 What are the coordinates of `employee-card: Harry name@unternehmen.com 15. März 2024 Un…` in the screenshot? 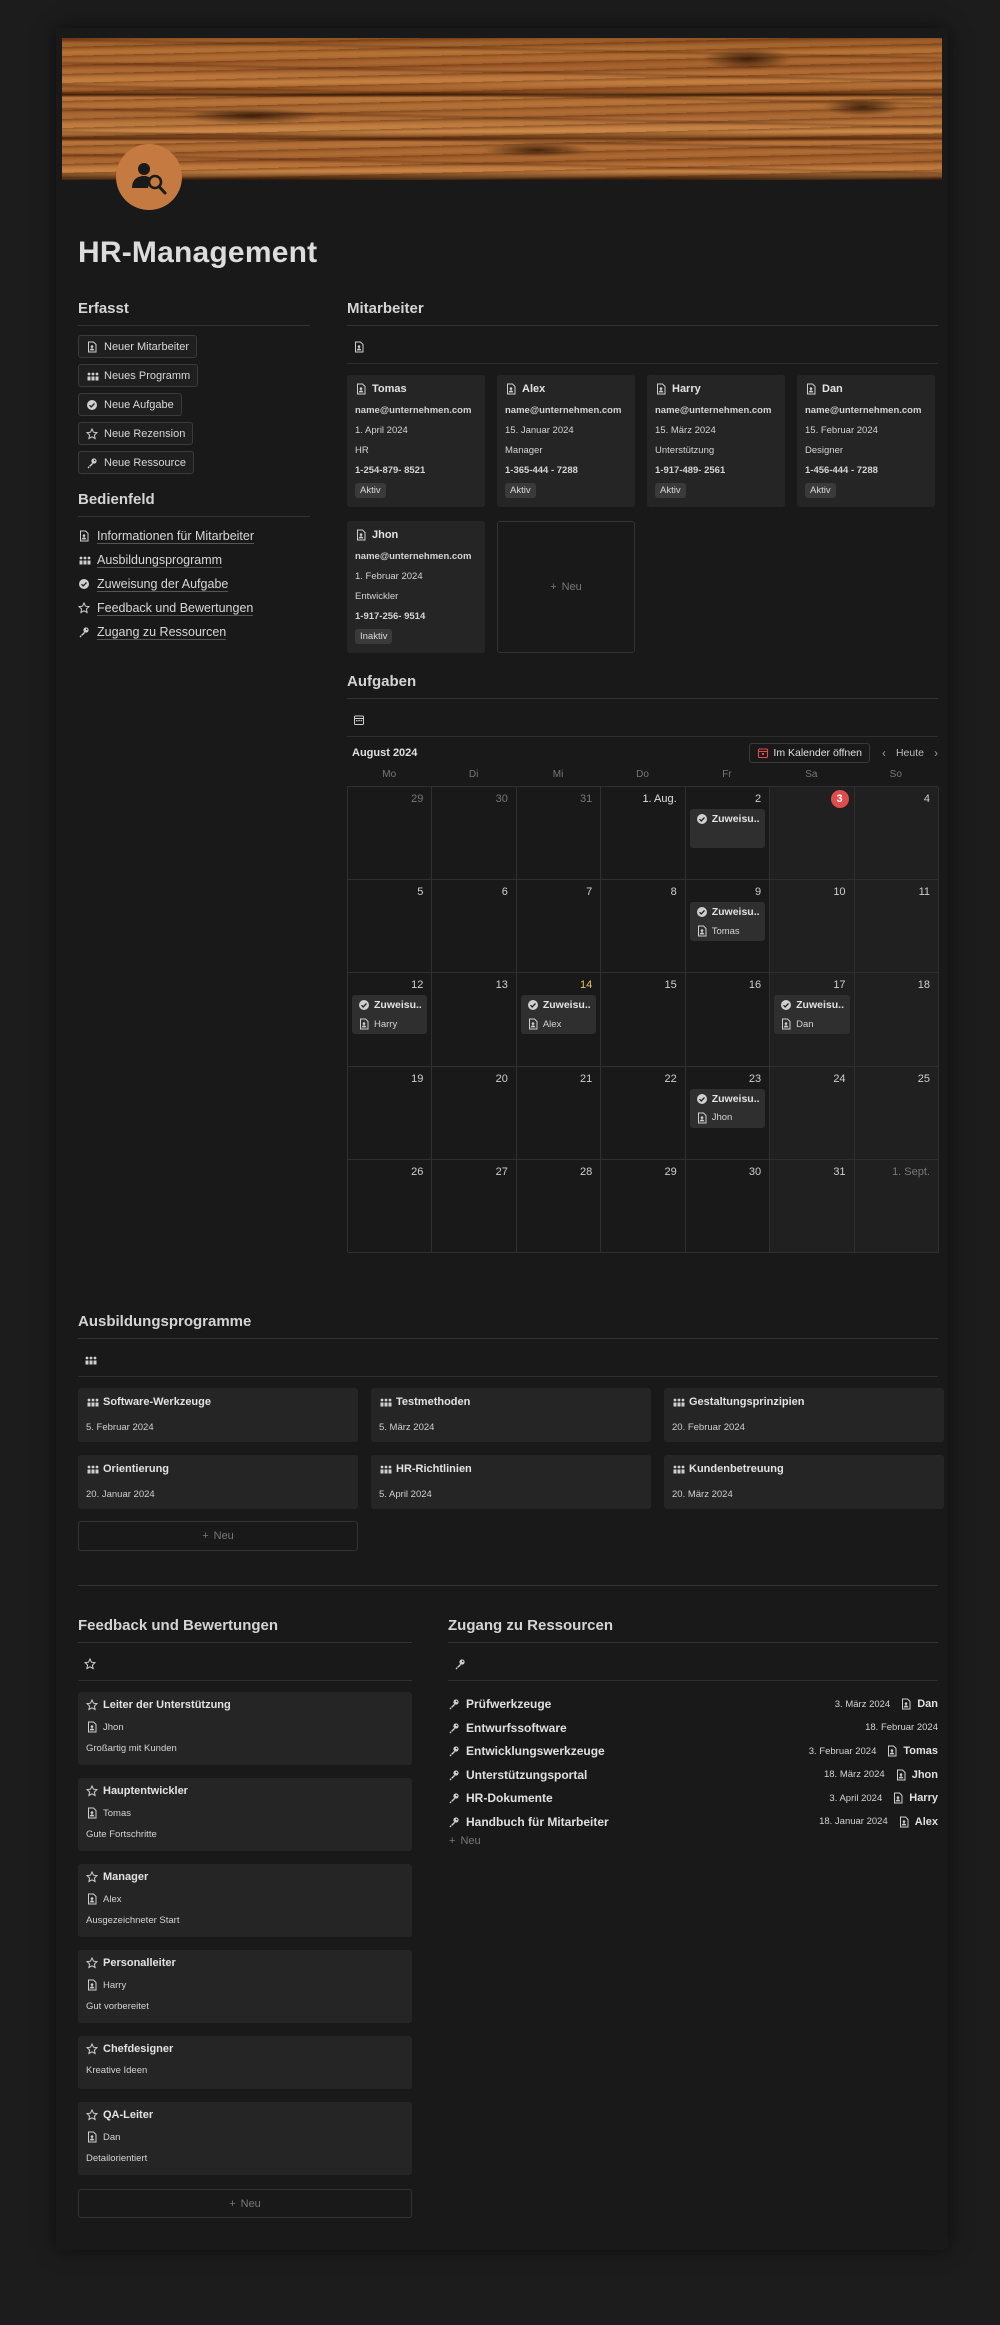 It's located at (716, 441).